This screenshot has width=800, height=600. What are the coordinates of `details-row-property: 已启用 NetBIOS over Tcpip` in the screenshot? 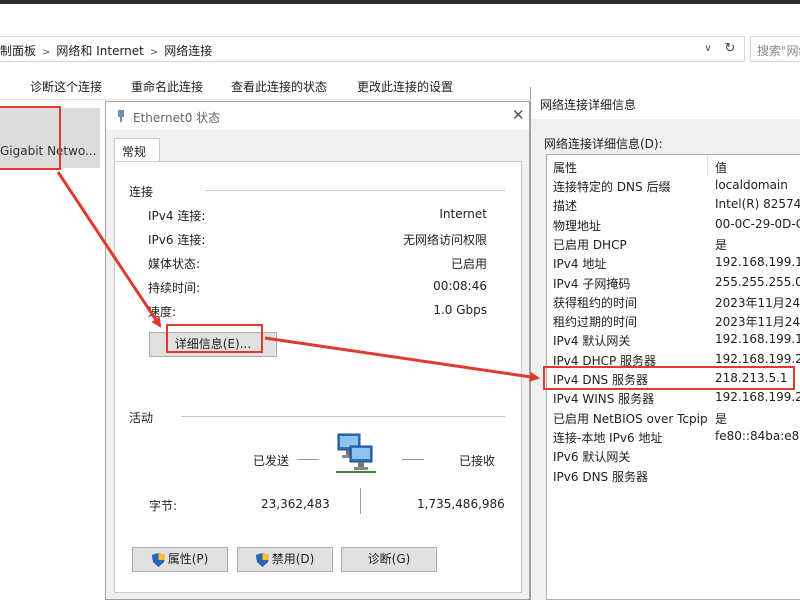 It's located at (632, 418).